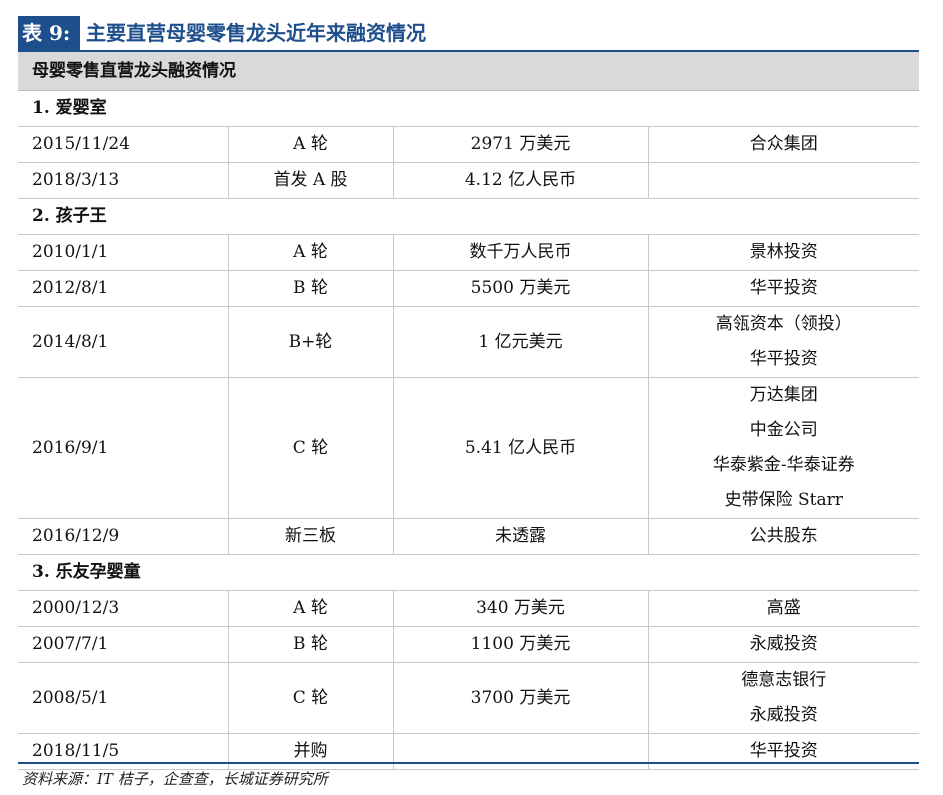 This screenshot has width=943, height=795. What do you see at coordinates (783, 448) in the screenshot?
I see `investors-cell: 万达集团中金公司华泰紫金-华泰证券 史带保险 Starr` at bounding box center [783, 448].